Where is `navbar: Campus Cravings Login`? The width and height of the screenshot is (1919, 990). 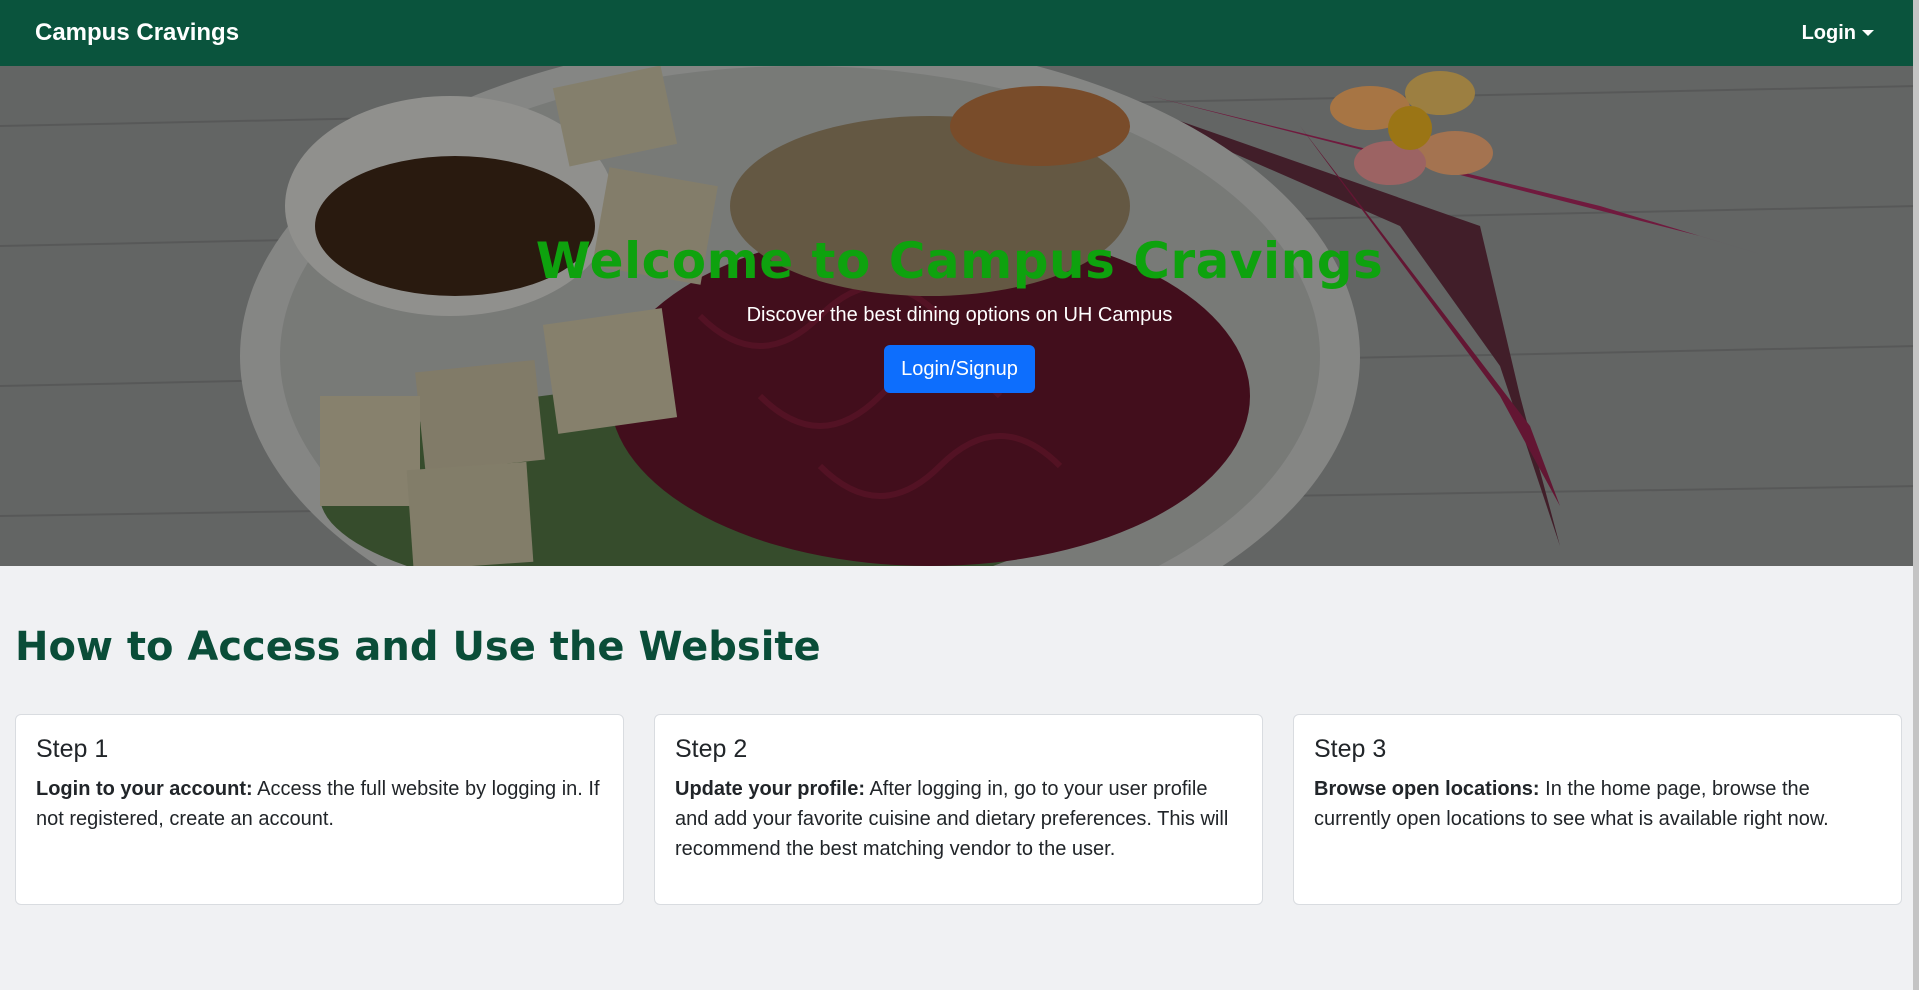
navbar: Campus Cravings Login is located at coordinates (959, 33).